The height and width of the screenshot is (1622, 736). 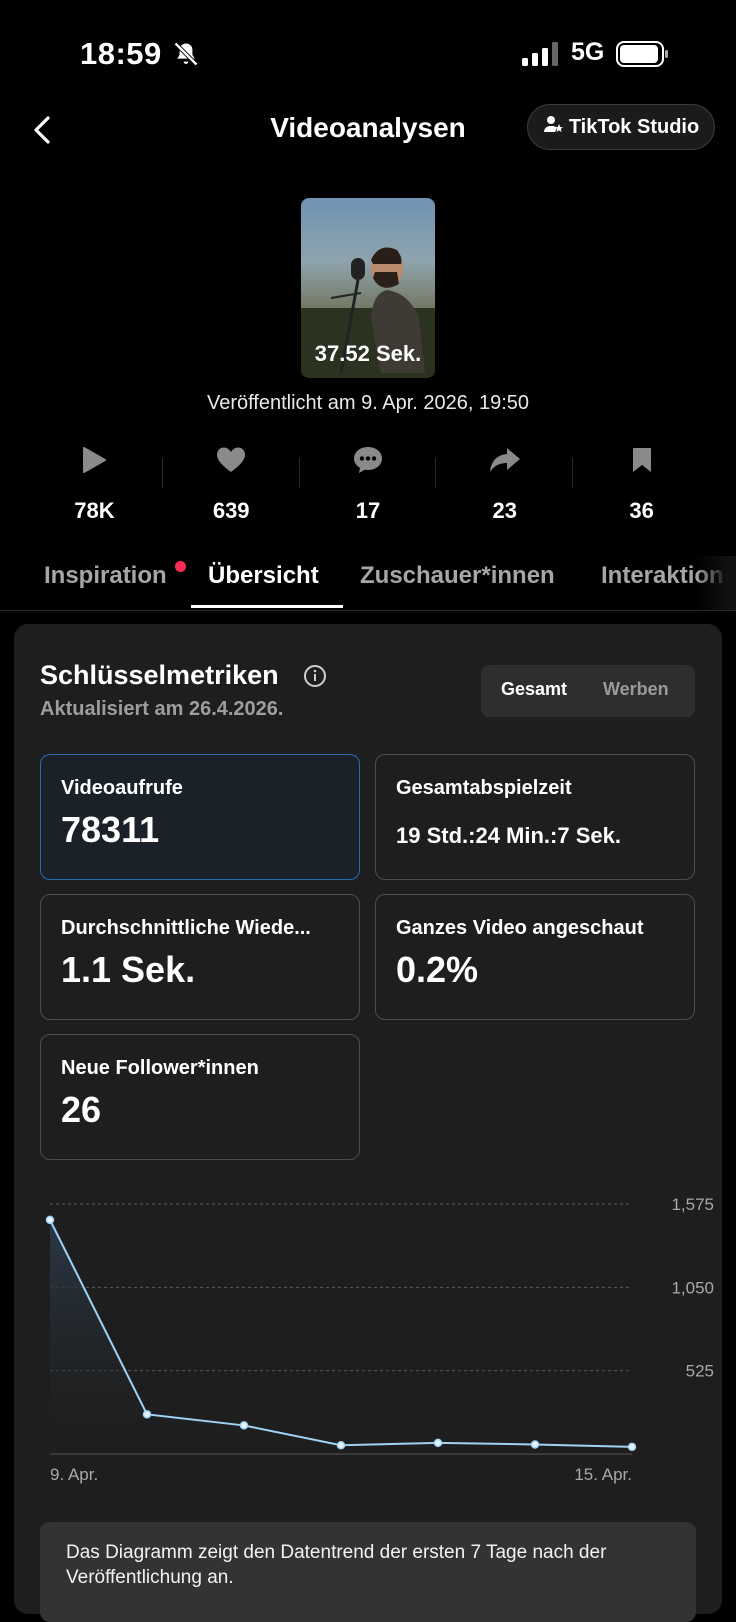 I want to click on metric-value: 0.2%, so click(x=437, y=969).